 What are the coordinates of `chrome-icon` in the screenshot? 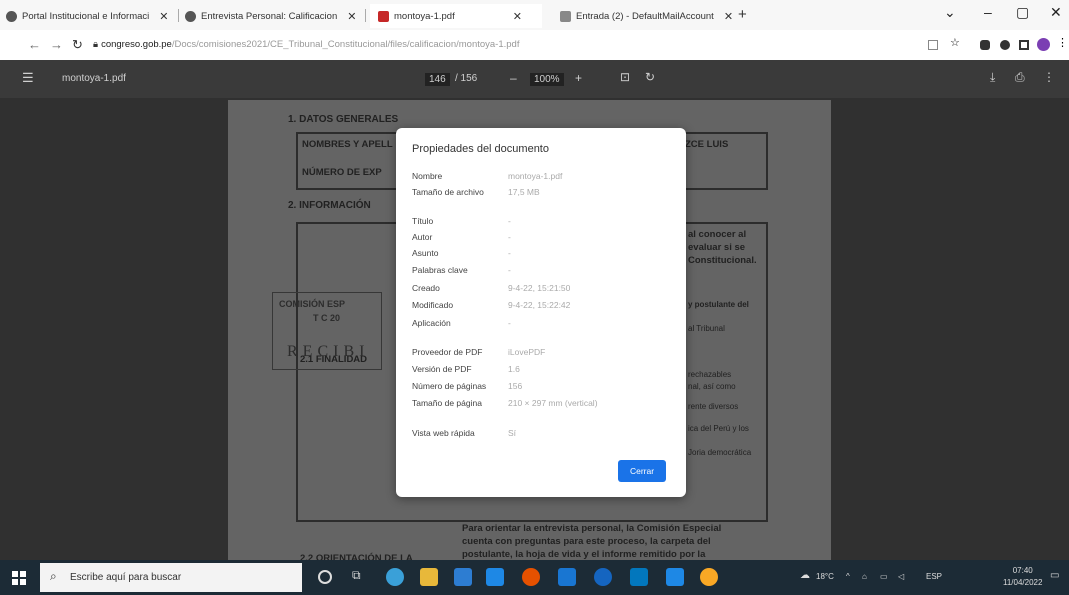 It's located at (531, 577).